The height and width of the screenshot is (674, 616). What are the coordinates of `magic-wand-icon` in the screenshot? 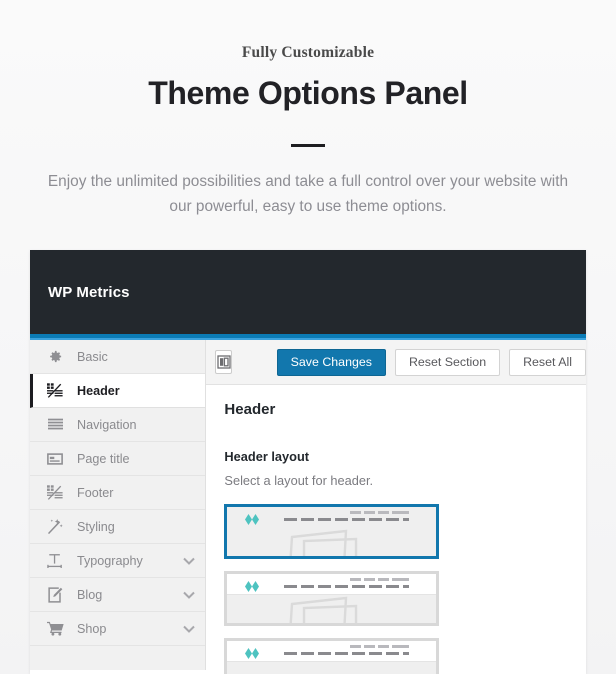 It's located at (55, 527).